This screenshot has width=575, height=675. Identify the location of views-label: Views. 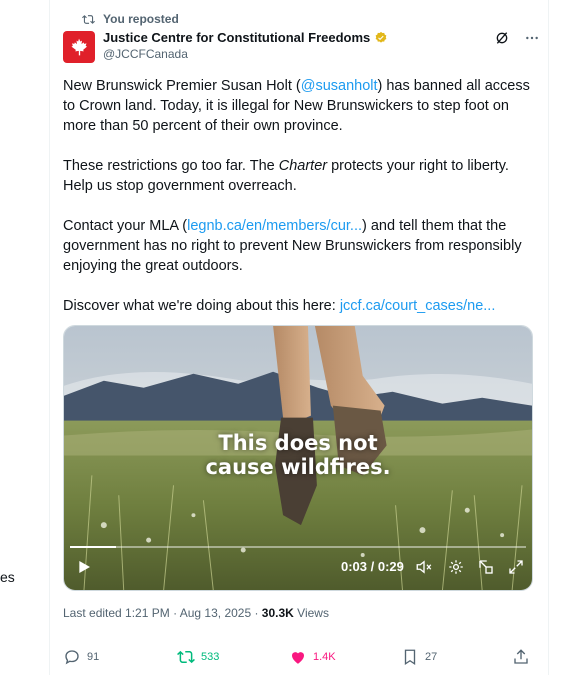
(311, 613).